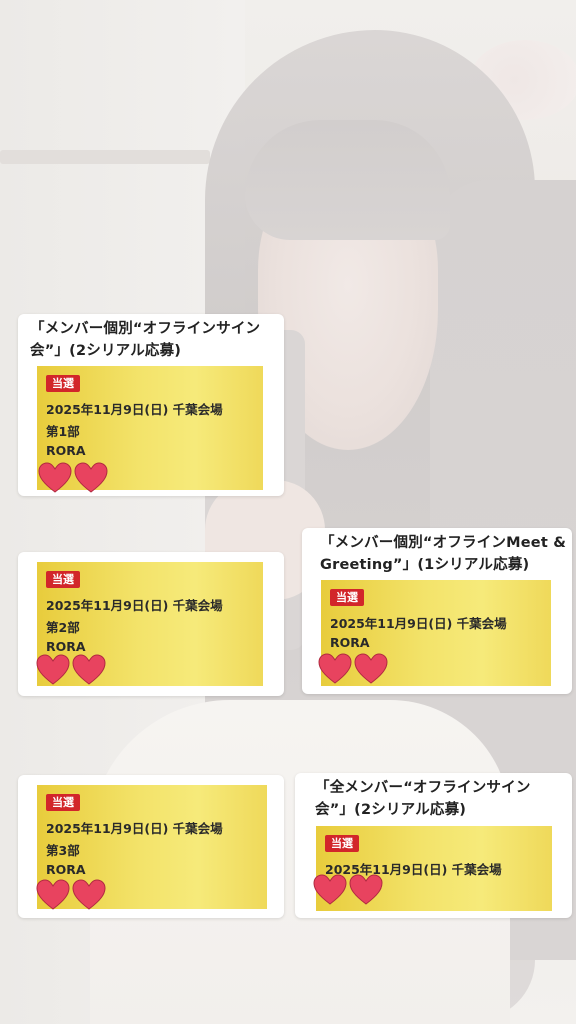 The height and width of the screenshot is (1024, 576). I want to click on result-highlight-box: 当選 2025年11月9日(日) 千葉会場 第3部 RORA, so click(151, 848).